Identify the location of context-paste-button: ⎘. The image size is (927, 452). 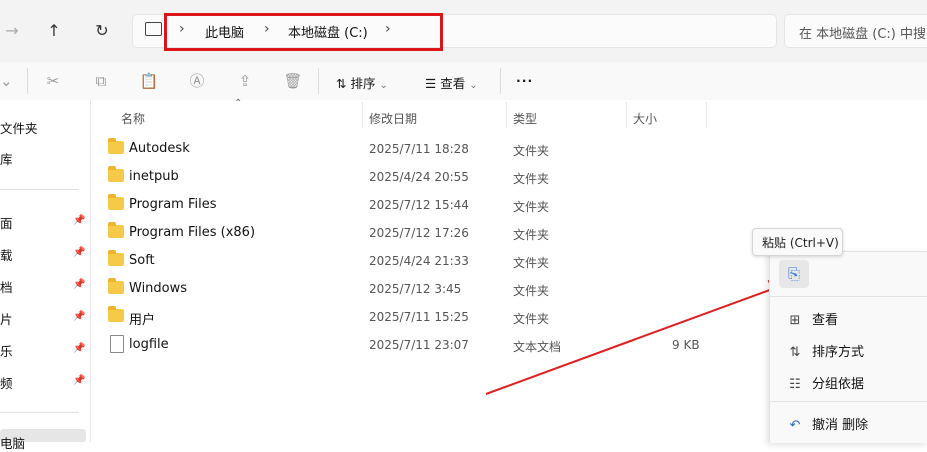
(794, 274).